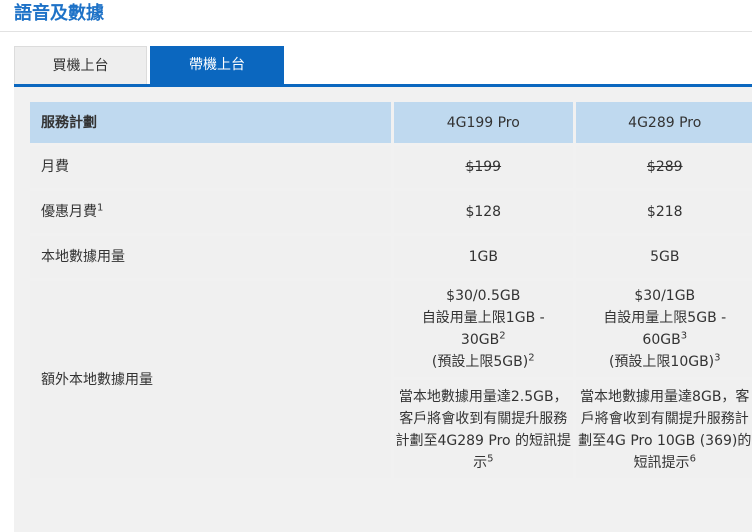 The width and height of the screenshot is (752, 532). Describe the element at coordinates (376, 31) in the screenshot. I see `divider` at that location.